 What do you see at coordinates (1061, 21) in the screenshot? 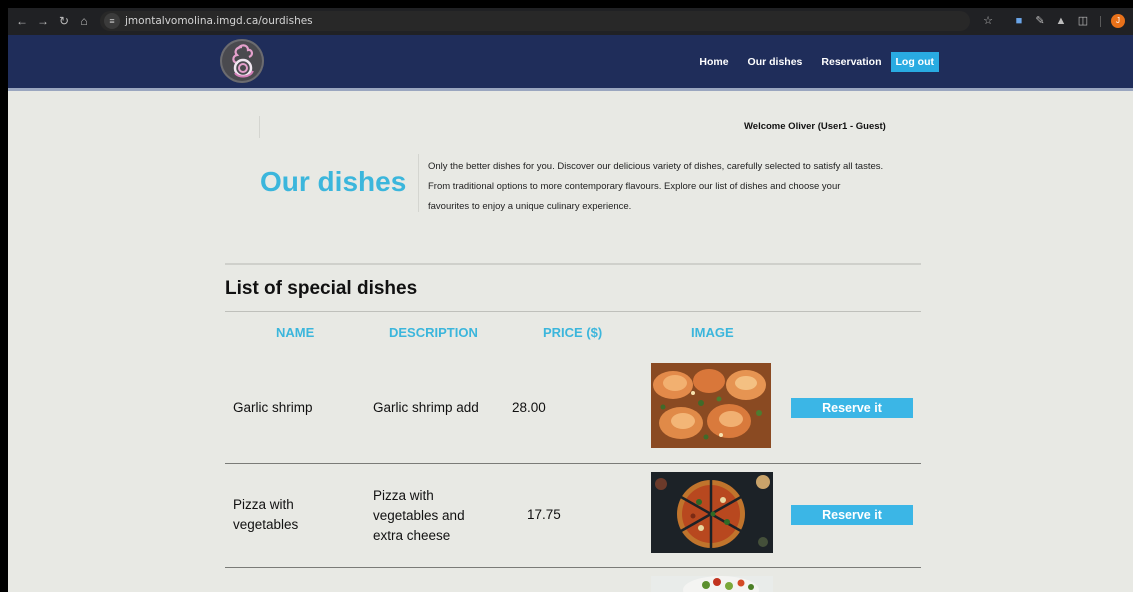
I see `hat-extension-icon: ▲` at bounding box center [1061, 21].